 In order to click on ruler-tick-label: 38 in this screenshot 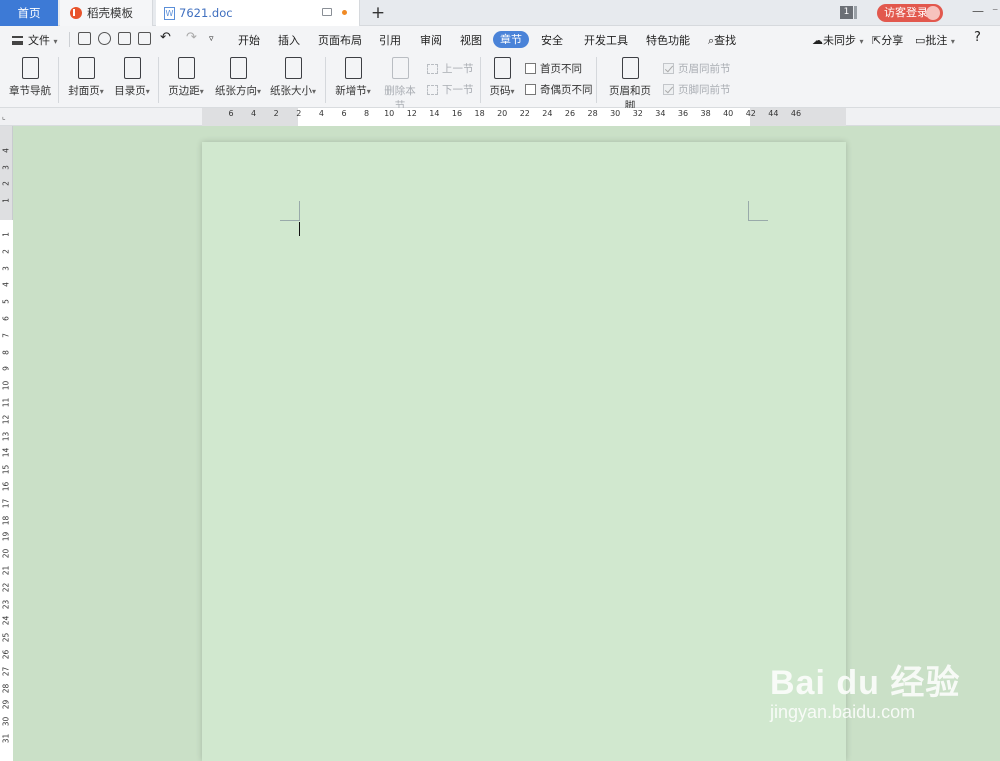, I will do `click(705, 113)`.